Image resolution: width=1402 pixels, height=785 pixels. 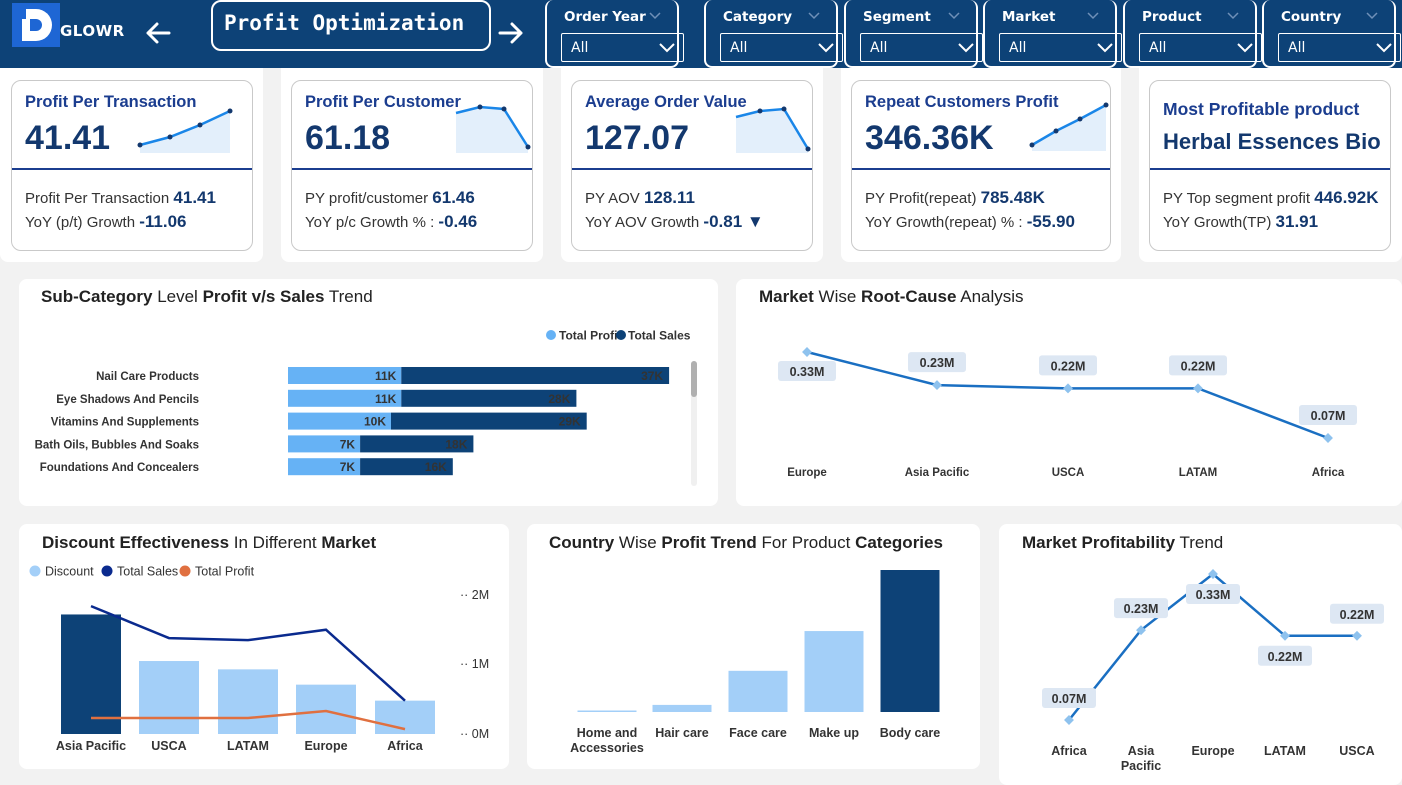 I want to click on category-label: Eye Shadows And Pencils, so click(x=127, y=400).